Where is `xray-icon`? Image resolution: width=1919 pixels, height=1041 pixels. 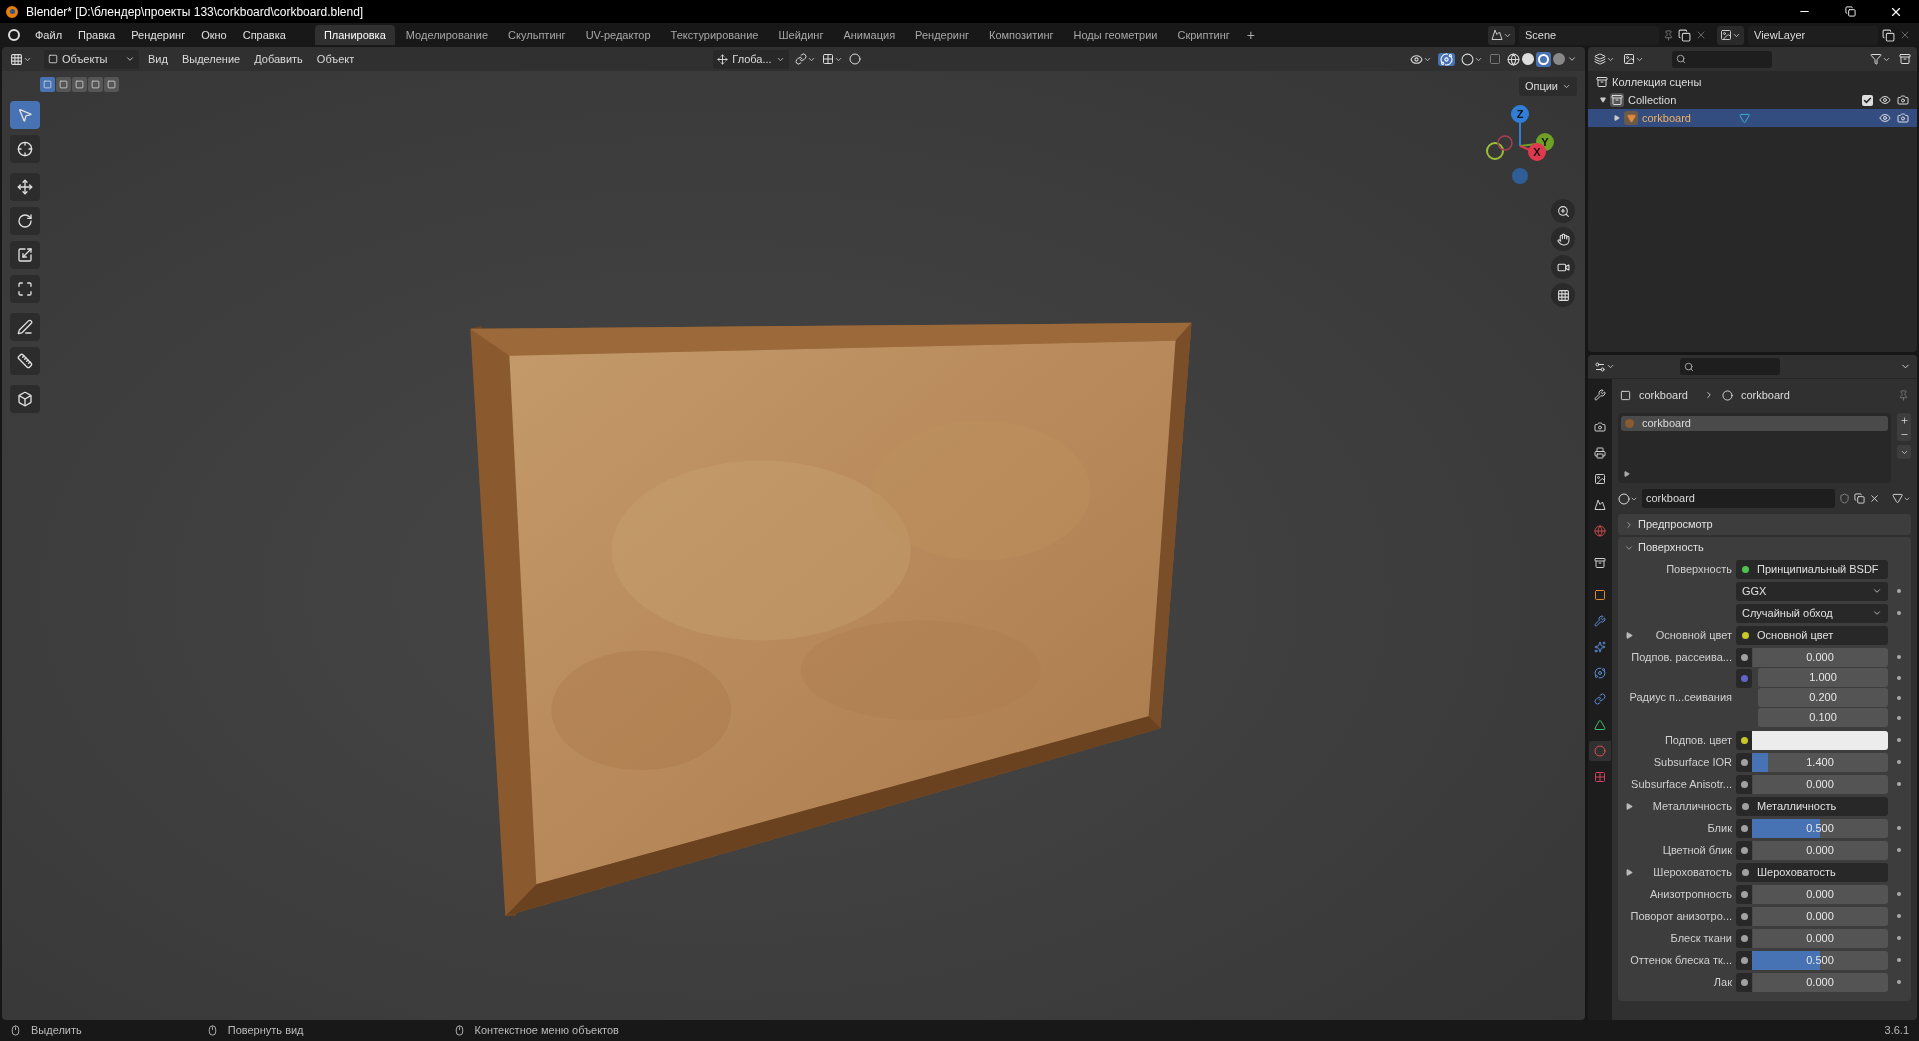
xray-icon is located at coordinates (1495, 59).